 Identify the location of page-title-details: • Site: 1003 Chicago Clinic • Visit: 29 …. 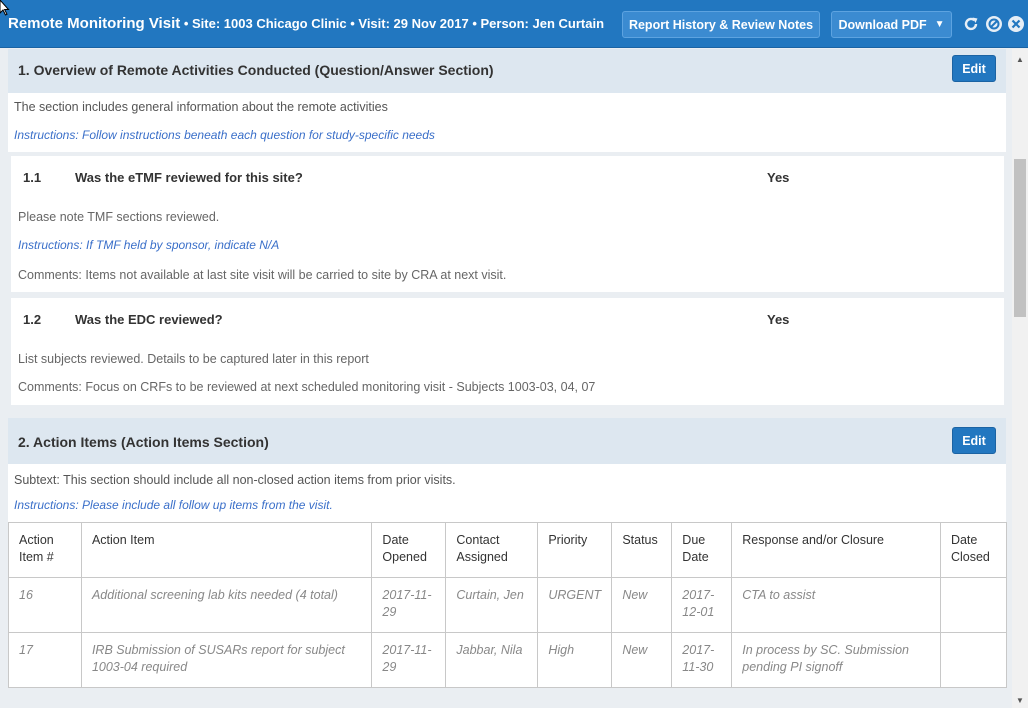
(392, 23).